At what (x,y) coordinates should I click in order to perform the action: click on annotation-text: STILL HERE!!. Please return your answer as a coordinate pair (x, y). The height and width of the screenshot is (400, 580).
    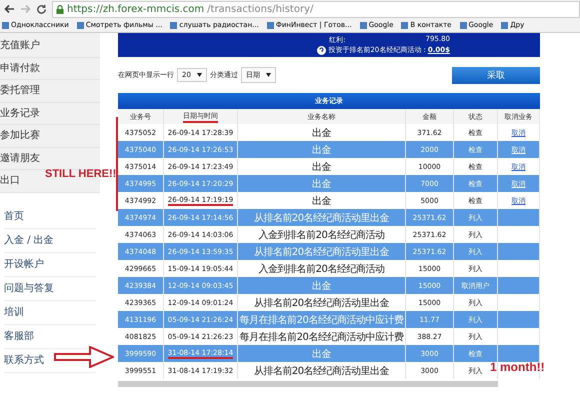
    Looking at the image, I should click on (80, 174).